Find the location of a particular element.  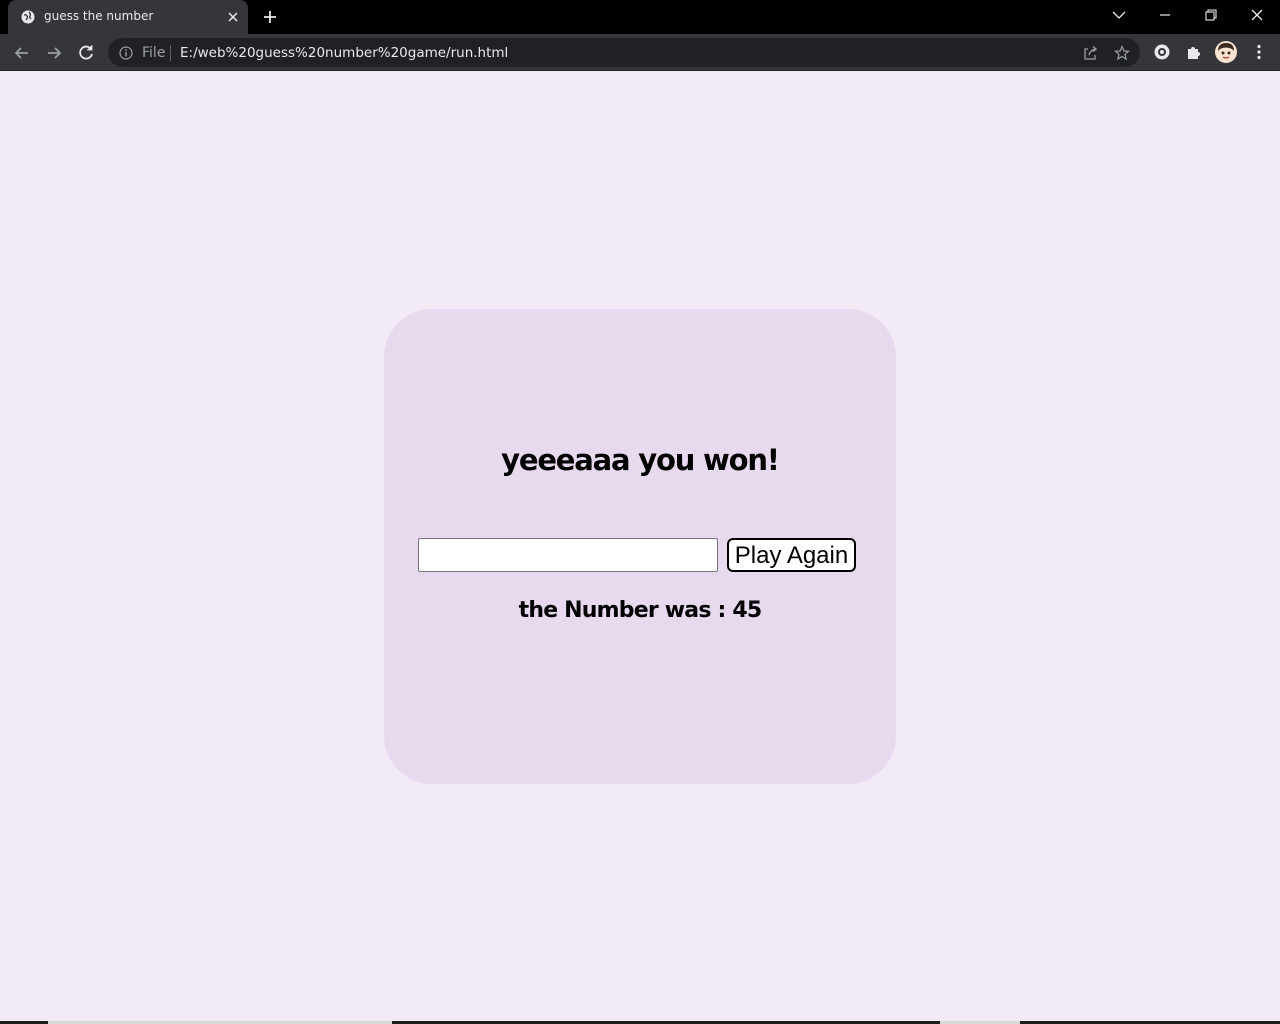

url-text: E:/web%20guess%20number%20game/run.html is located at coordinates (344, 53).